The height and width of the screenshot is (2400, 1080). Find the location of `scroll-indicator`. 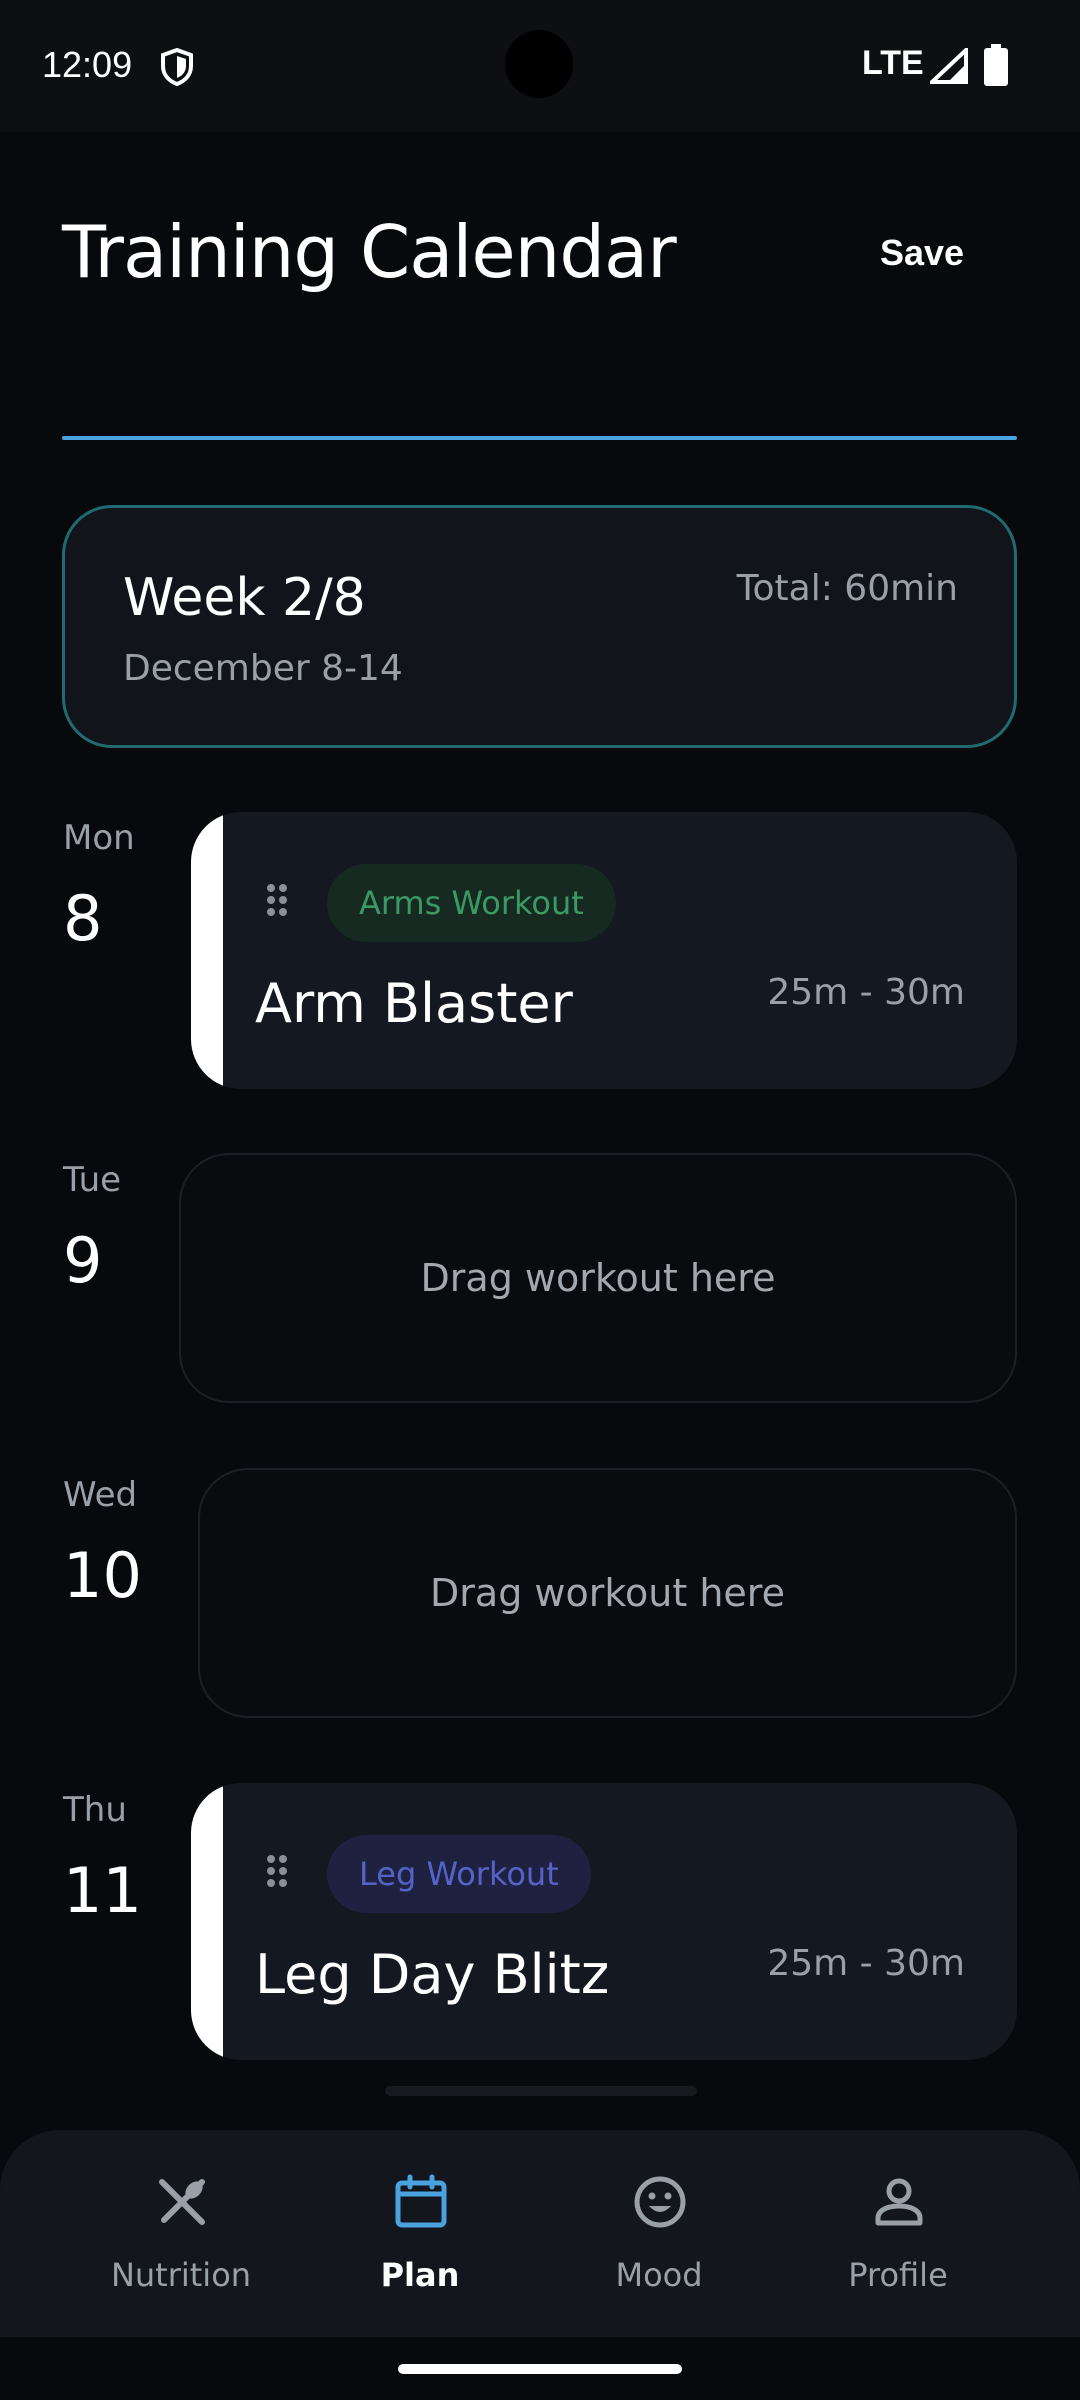

scroll-indicator is located at coordinates (541, 2091).